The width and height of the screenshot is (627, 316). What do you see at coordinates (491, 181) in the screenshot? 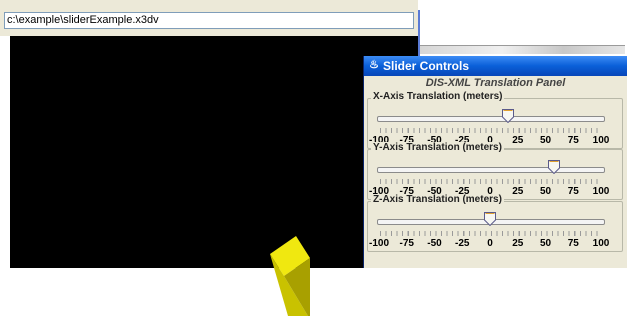
I see `y-axis-ticks` at bounding box center [491, 181].